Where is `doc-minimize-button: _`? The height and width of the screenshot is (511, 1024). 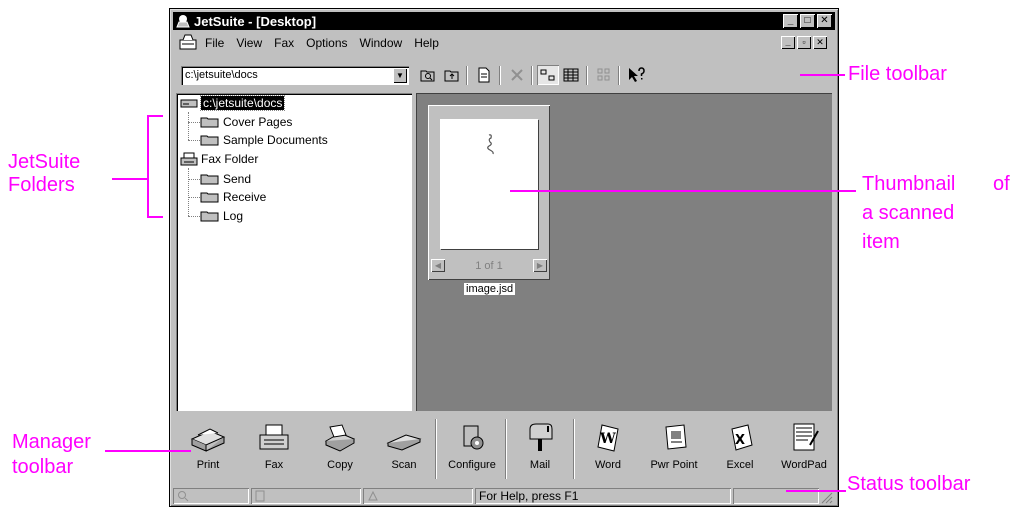
doc-minimize-button: _ is located at coordinates (788, 42).